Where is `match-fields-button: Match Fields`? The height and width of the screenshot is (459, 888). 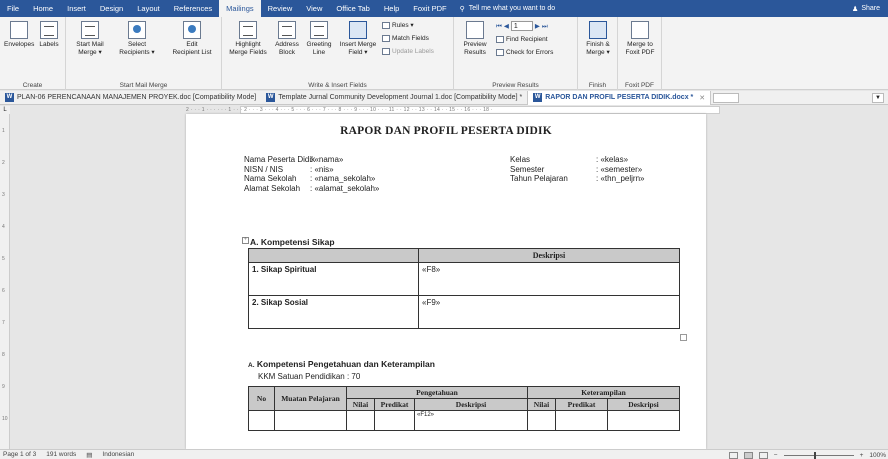
match-fields-button: Match Fields is located at coordinates (405, 38).